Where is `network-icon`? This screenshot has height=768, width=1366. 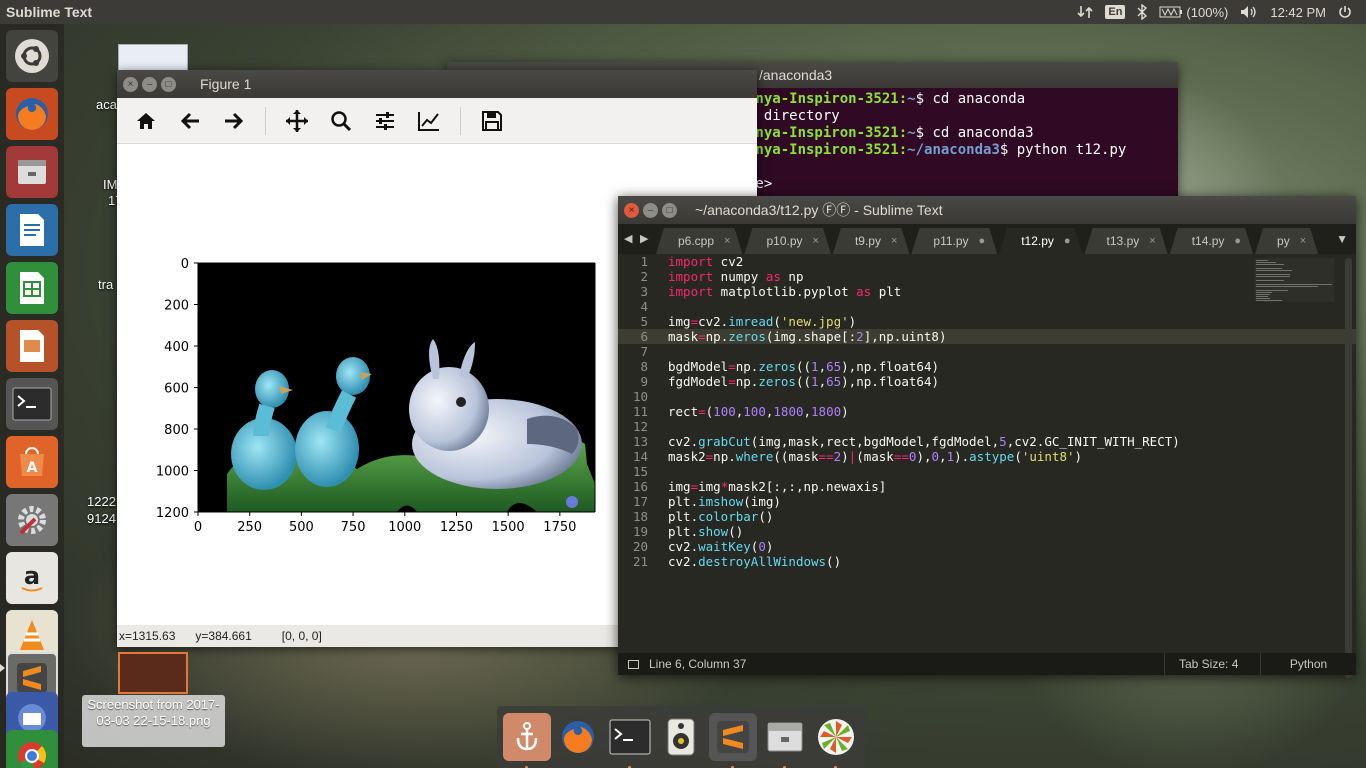 network-icon is located at coordinates (1085, 12).